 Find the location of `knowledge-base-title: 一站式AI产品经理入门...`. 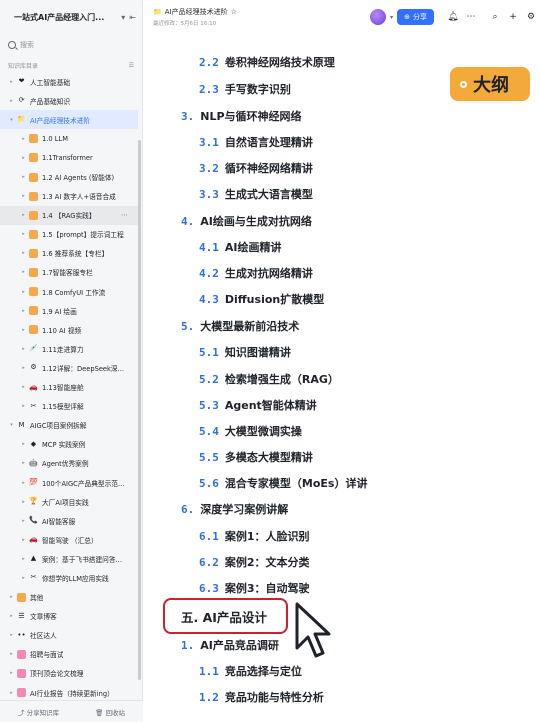

knowledge-base-title: 一站式AI产品经理入门... is located at coordinates (65, 17).